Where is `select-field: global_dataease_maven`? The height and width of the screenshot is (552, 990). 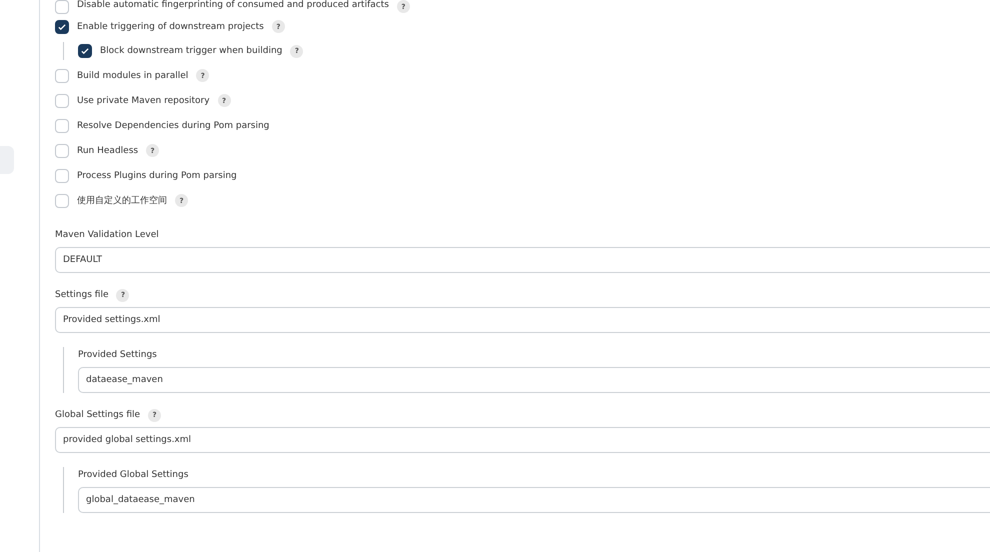 select-field: global_dataease_maven is located at coordinates (534, 500).